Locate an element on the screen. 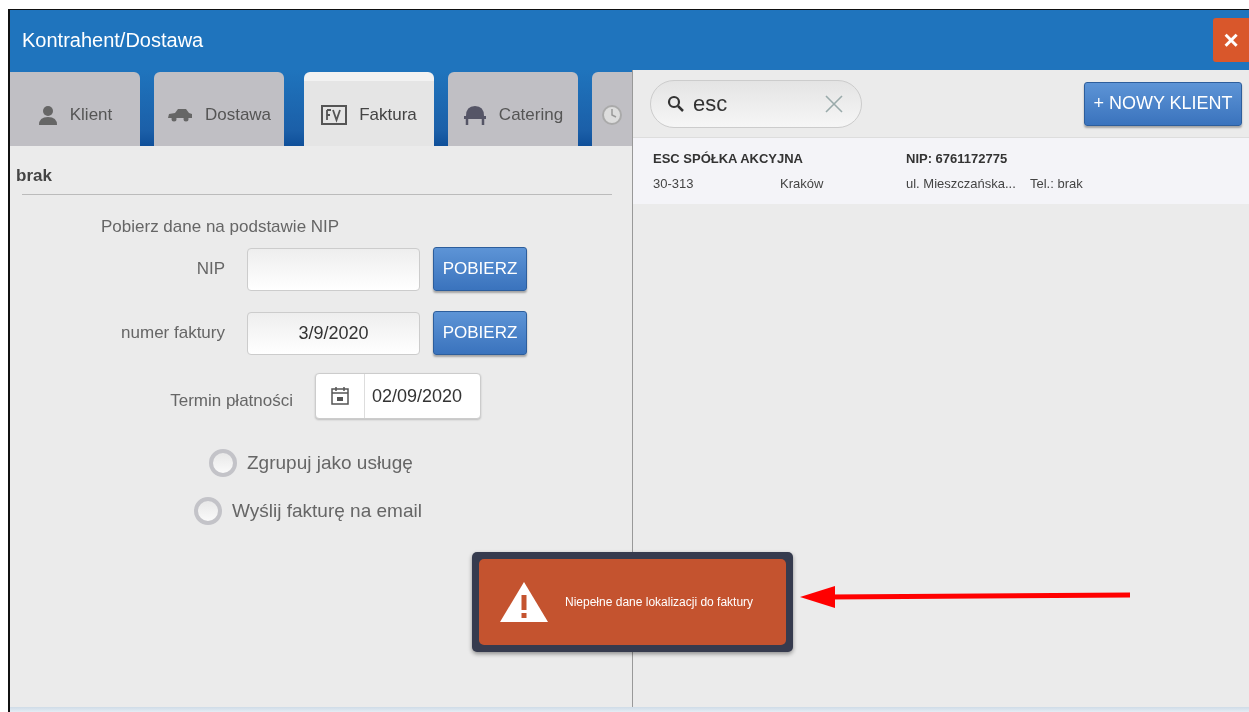 The width and height of the screenshot is (1249, 712). tab: Dostawa is located at coordinates (219, 109).